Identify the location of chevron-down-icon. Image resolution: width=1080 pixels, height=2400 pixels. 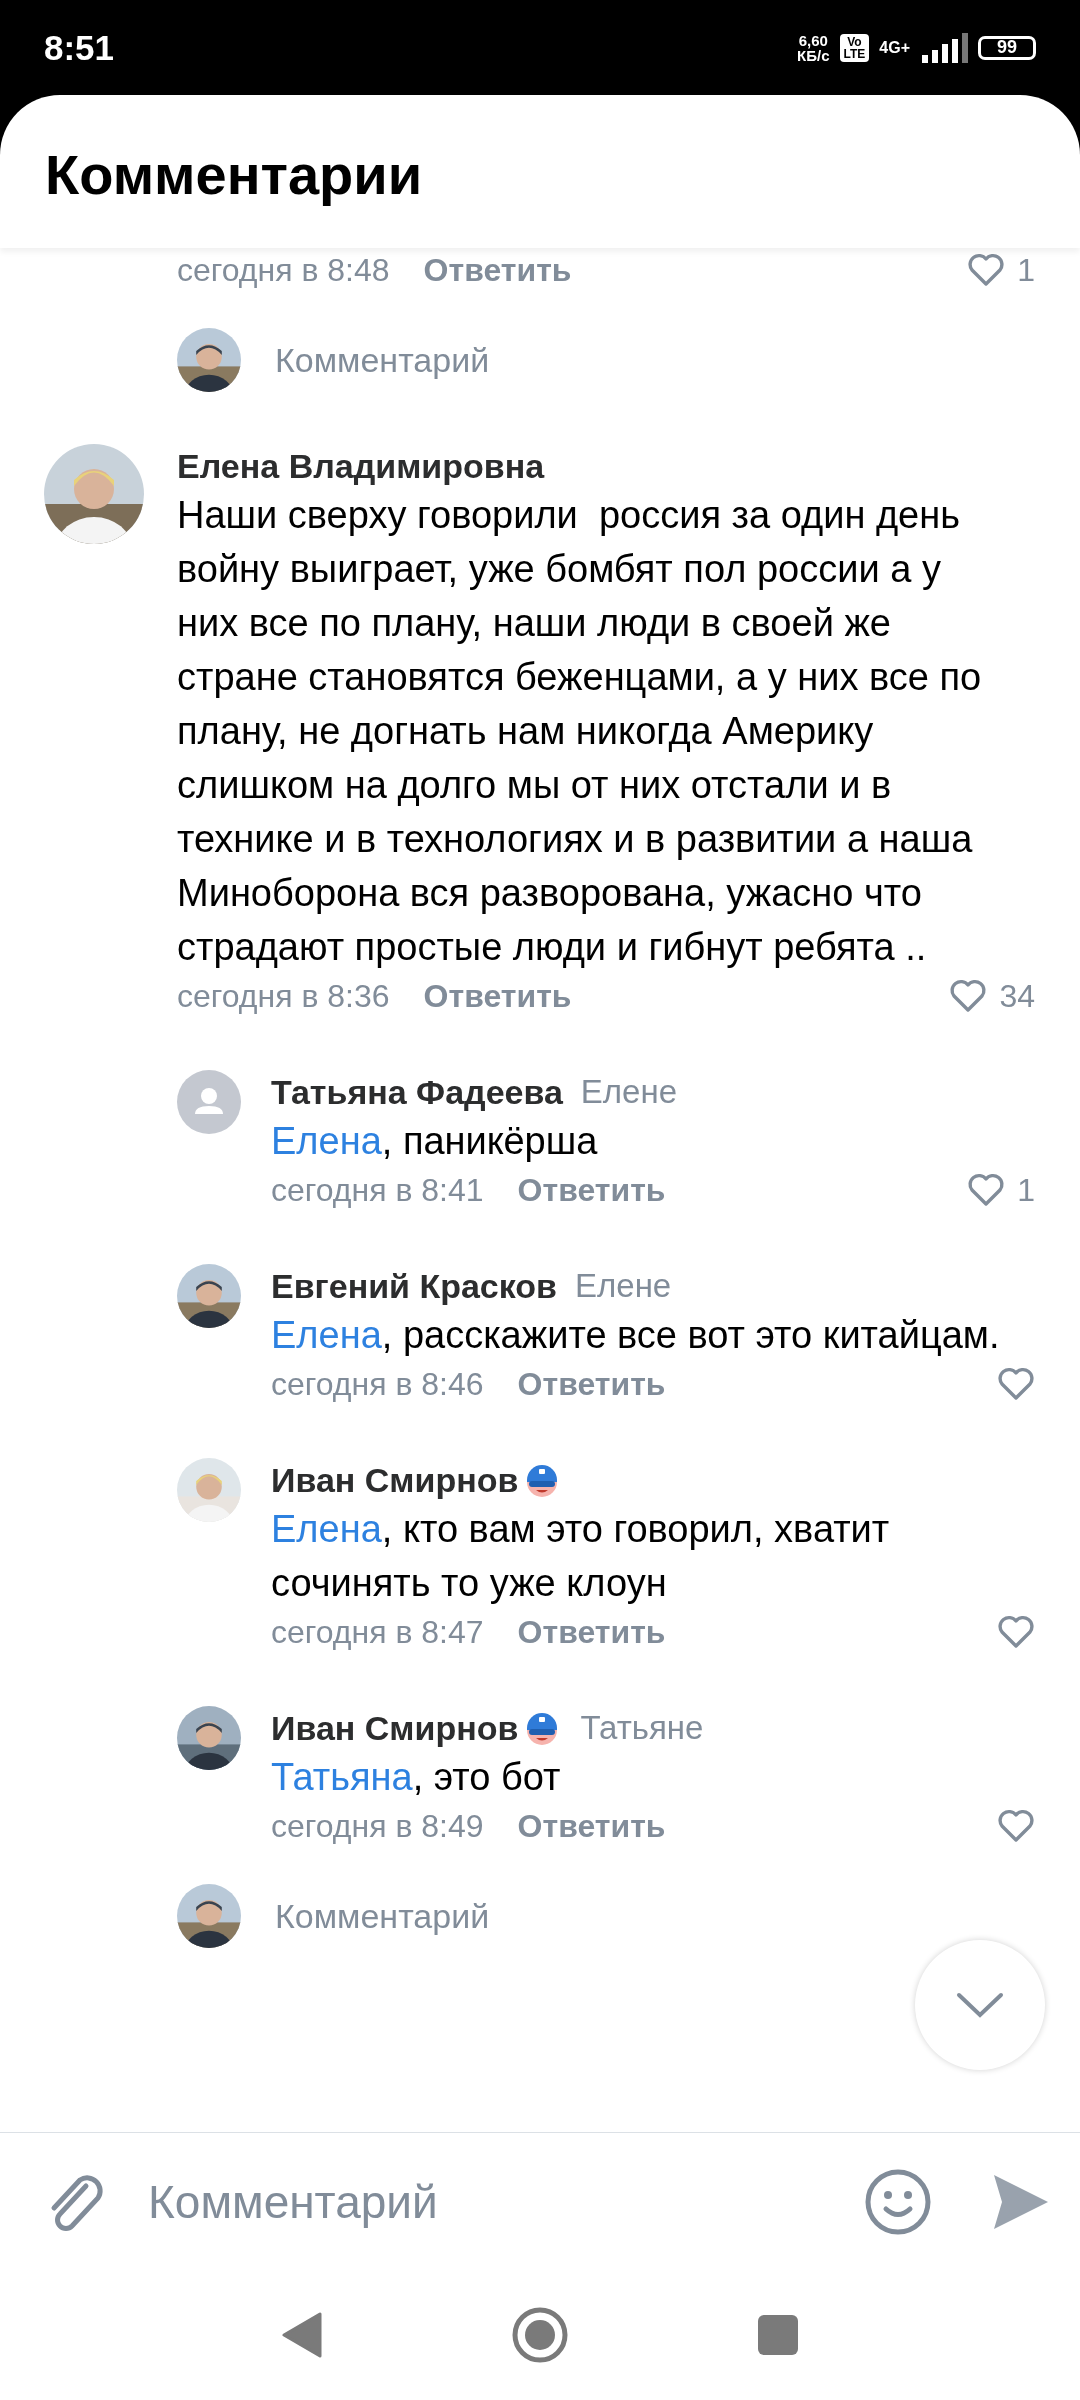
(980, 2005).